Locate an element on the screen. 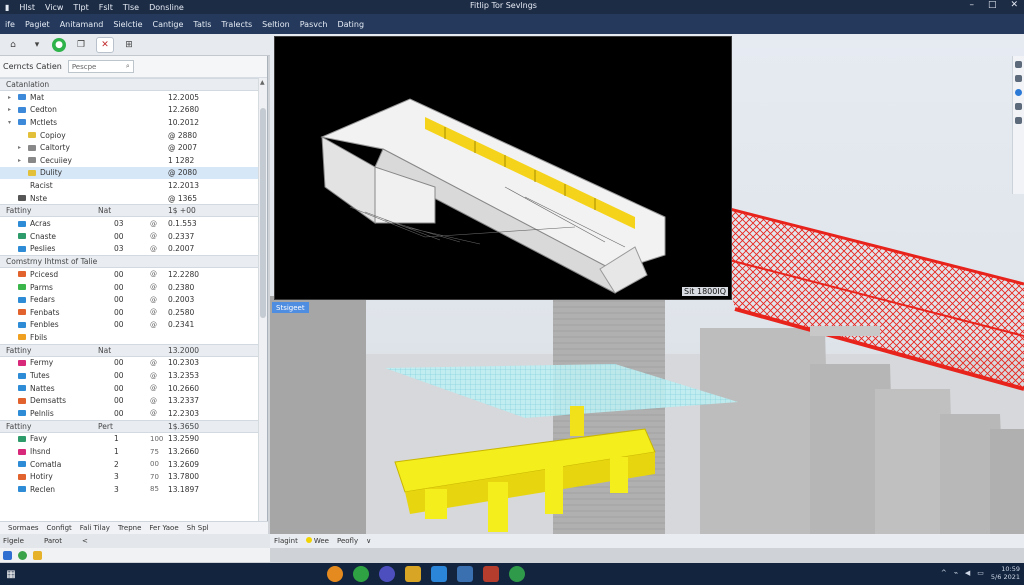 This screenshot has width=1024, height=585. section-header: Fattiny Nat 1$ +00 is located at coordinates (129, 211).